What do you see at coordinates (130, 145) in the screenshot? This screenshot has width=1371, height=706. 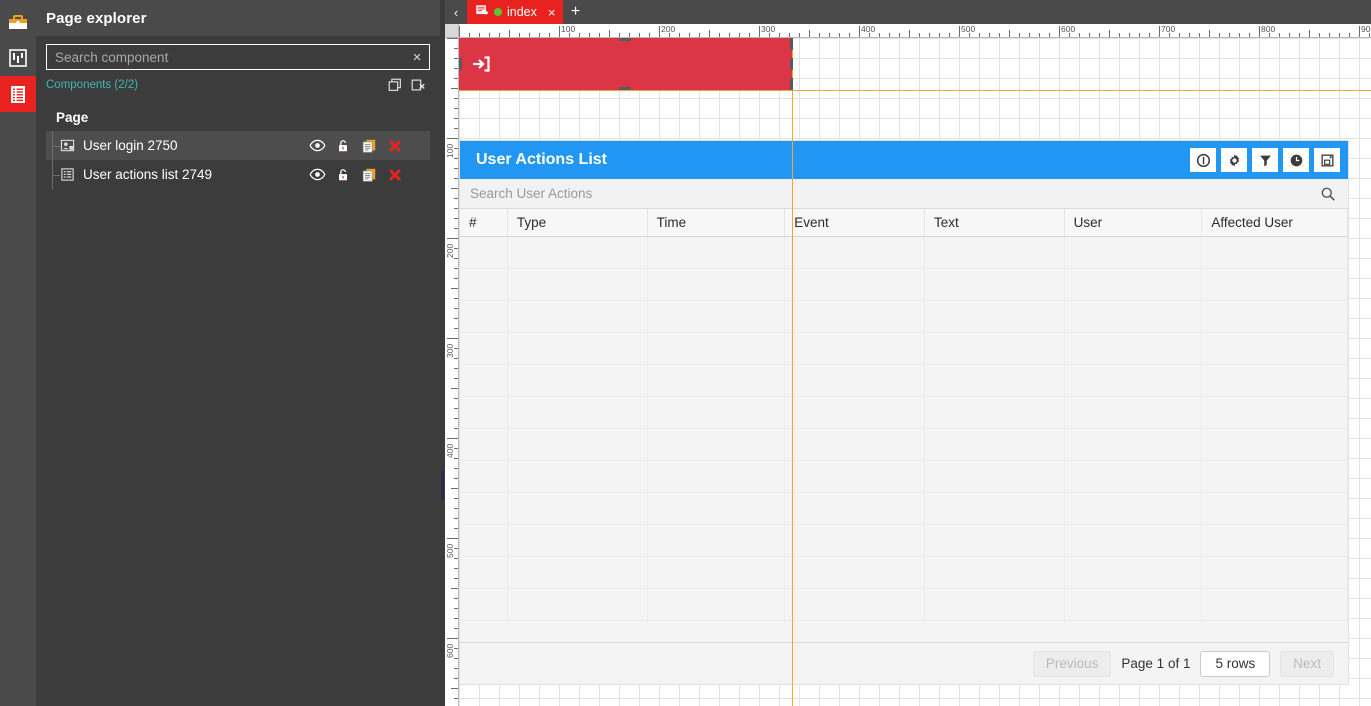 I see `tree-item-label: User login 2750` at bounding box center [130, 145].